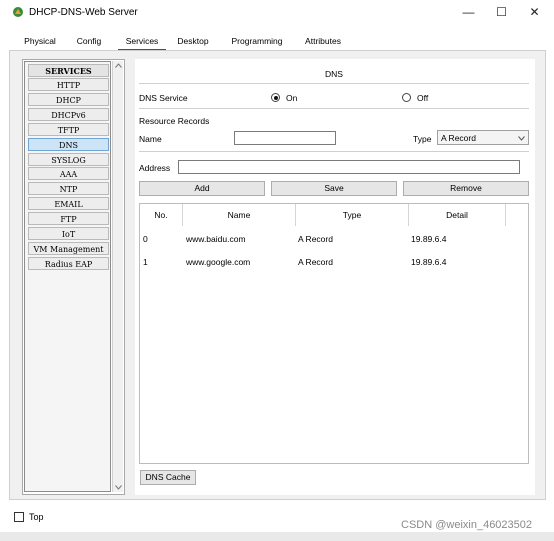 The height and width of the screenshot is (541, 554). Describe the element at coordinates (534, 12) in the screenshot. I see `close-button: ✕` at that location.